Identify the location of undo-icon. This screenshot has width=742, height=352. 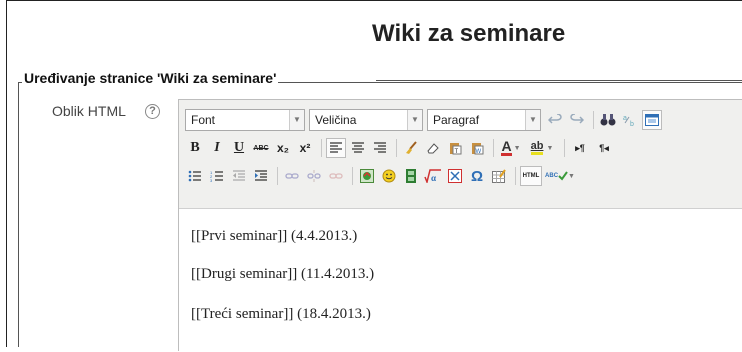
(555, 119).